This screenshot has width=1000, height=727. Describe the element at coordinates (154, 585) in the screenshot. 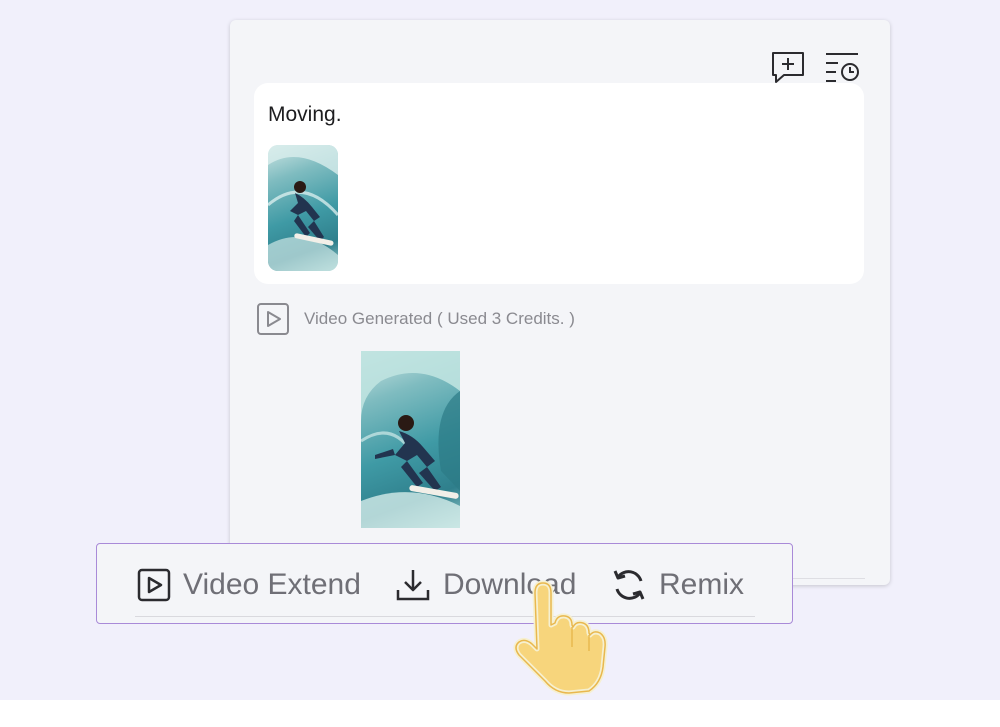

I see `video-extend-icon` at that location.